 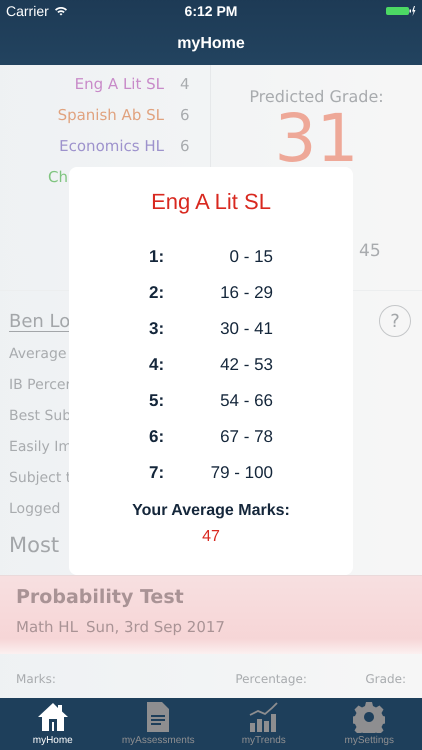 What do you see at coordinates (211, 614) in the screenshot?
I see `assessment-card: Probability Test Math HL Sun, 3rd Sep 2017` at bounding box center [211, 614].